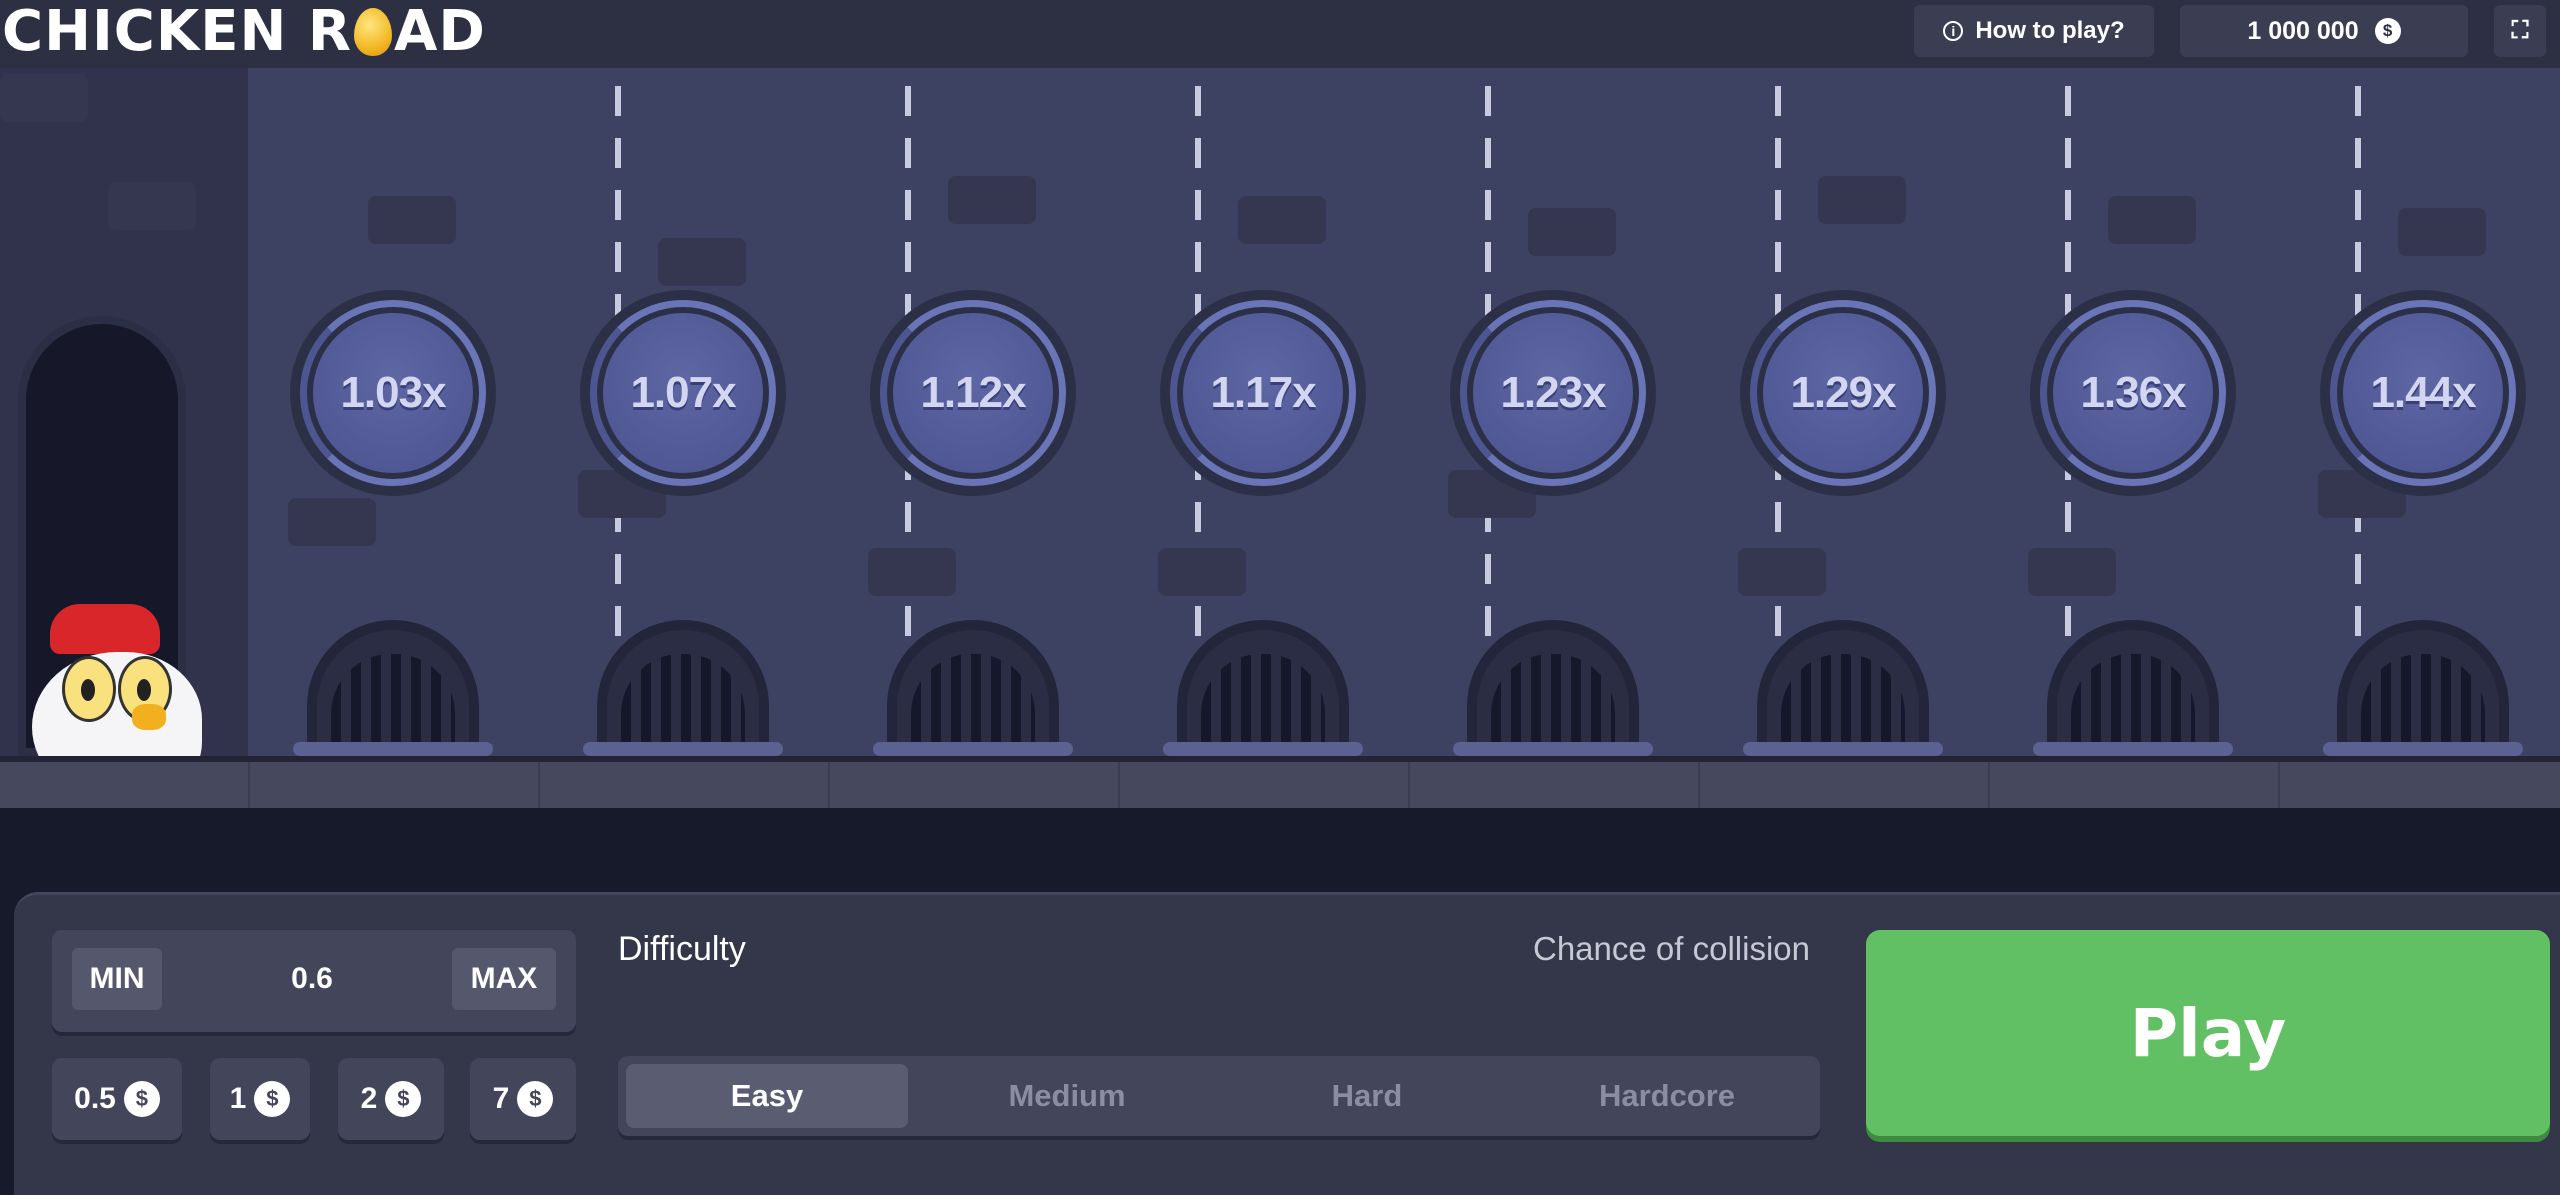  What do you see at coordinates (1280, 782) in the screenshot?
I see `road-curb` at bounding box center [1280, 782].